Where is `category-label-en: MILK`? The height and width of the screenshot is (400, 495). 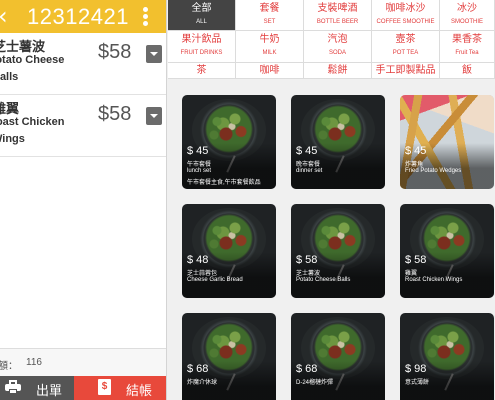 category-label-en: MILK is located at coordinates (269, 53).